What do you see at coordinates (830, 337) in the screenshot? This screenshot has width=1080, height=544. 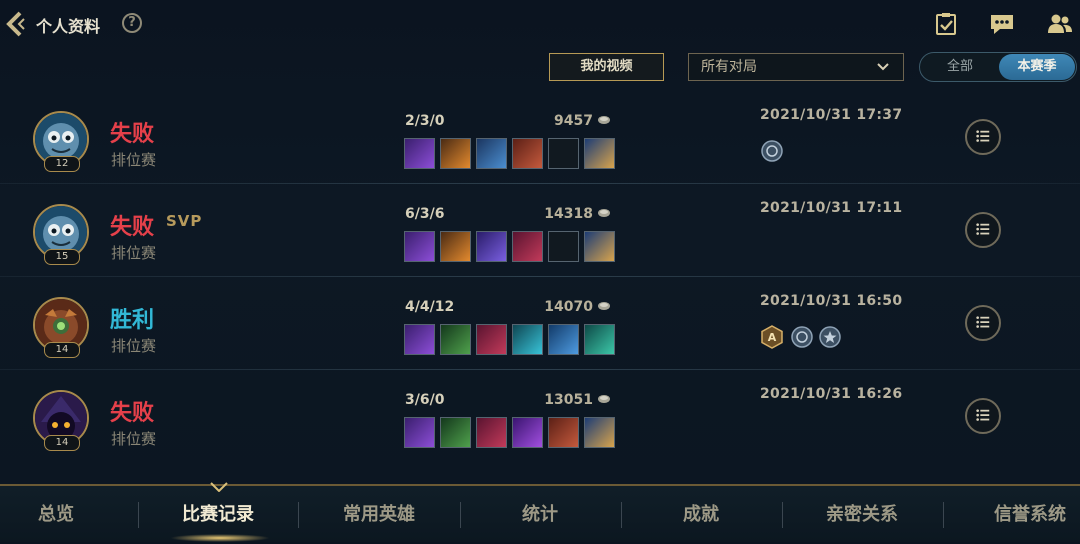 I see `star-badge-icon` at bounding box center [830, 337].